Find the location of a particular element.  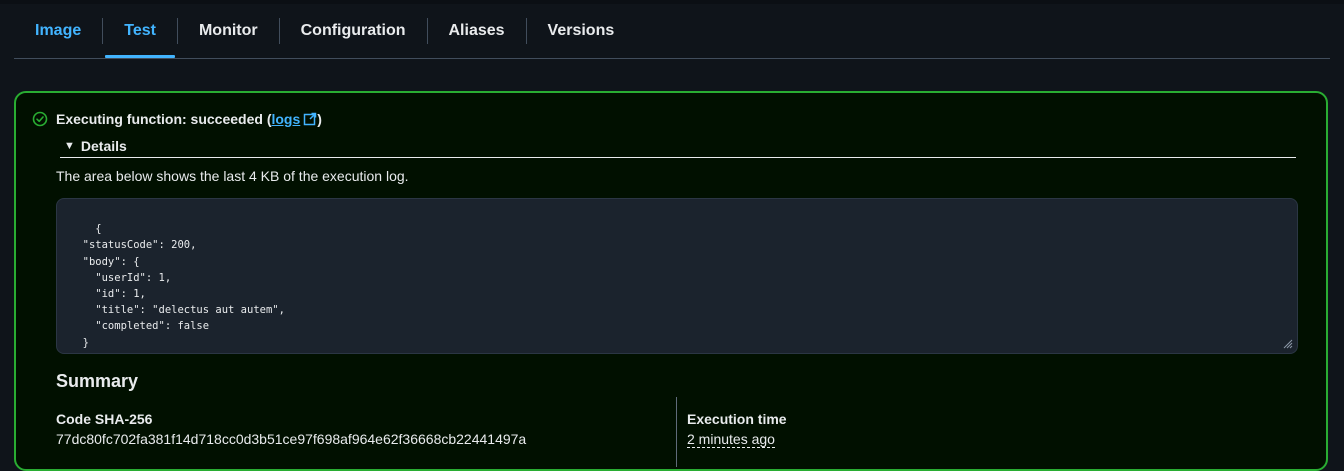

tab-versions-label: Versions is located at coordinates (581, 30).